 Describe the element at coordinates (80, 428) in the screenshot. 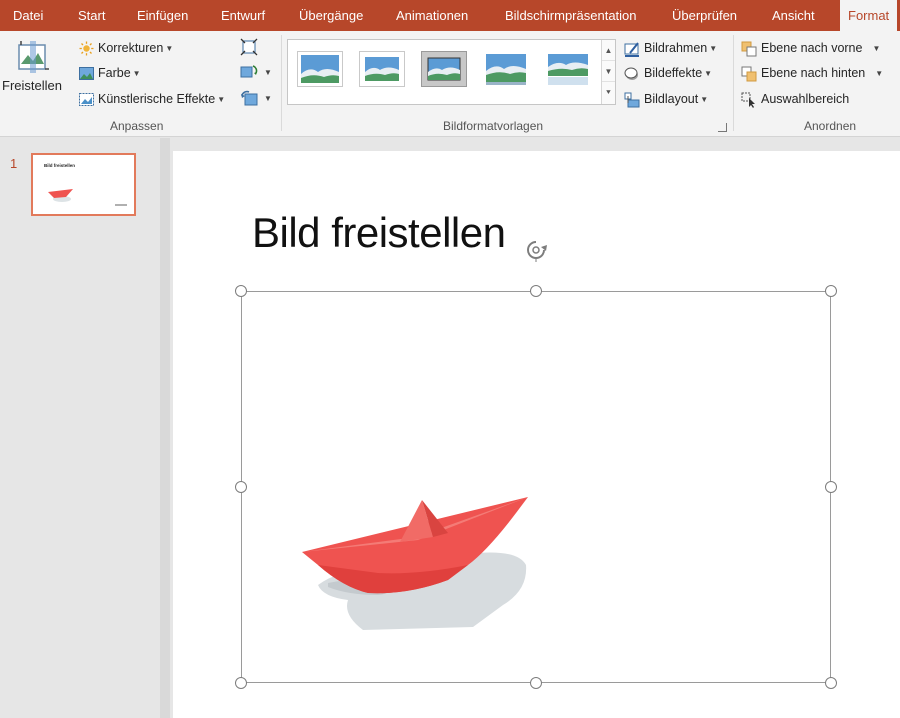

I see `slides-pane: 1` at that location.